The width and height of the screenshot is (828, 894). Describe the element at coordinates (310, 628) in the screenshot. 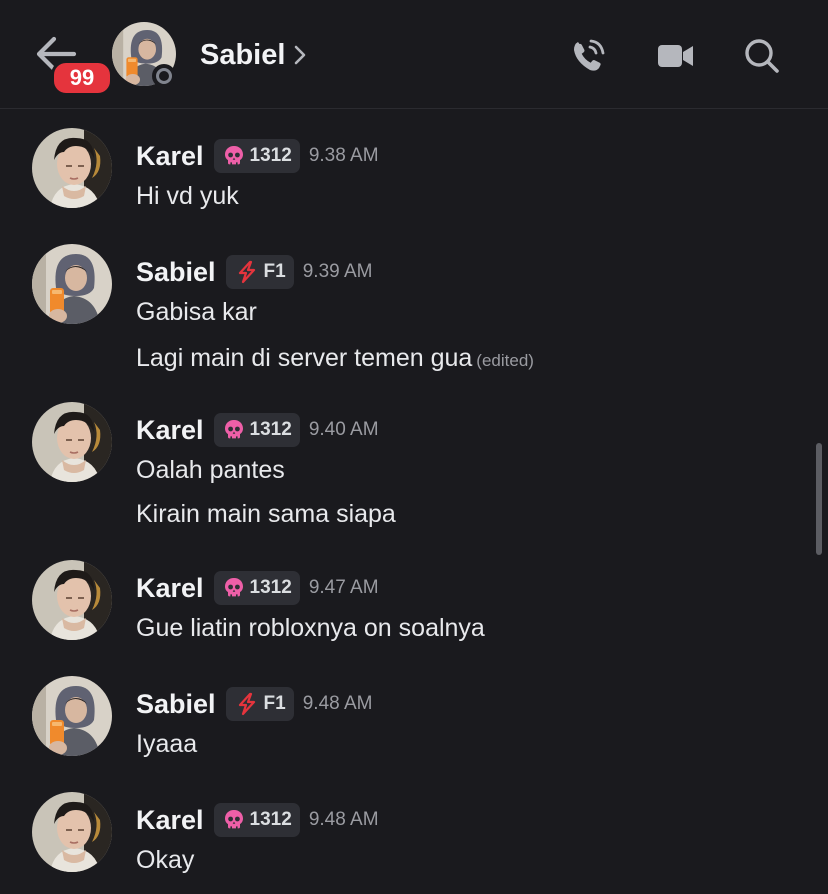

I see `message-text: Gue liatin robloxnya on soalnya` at that location.